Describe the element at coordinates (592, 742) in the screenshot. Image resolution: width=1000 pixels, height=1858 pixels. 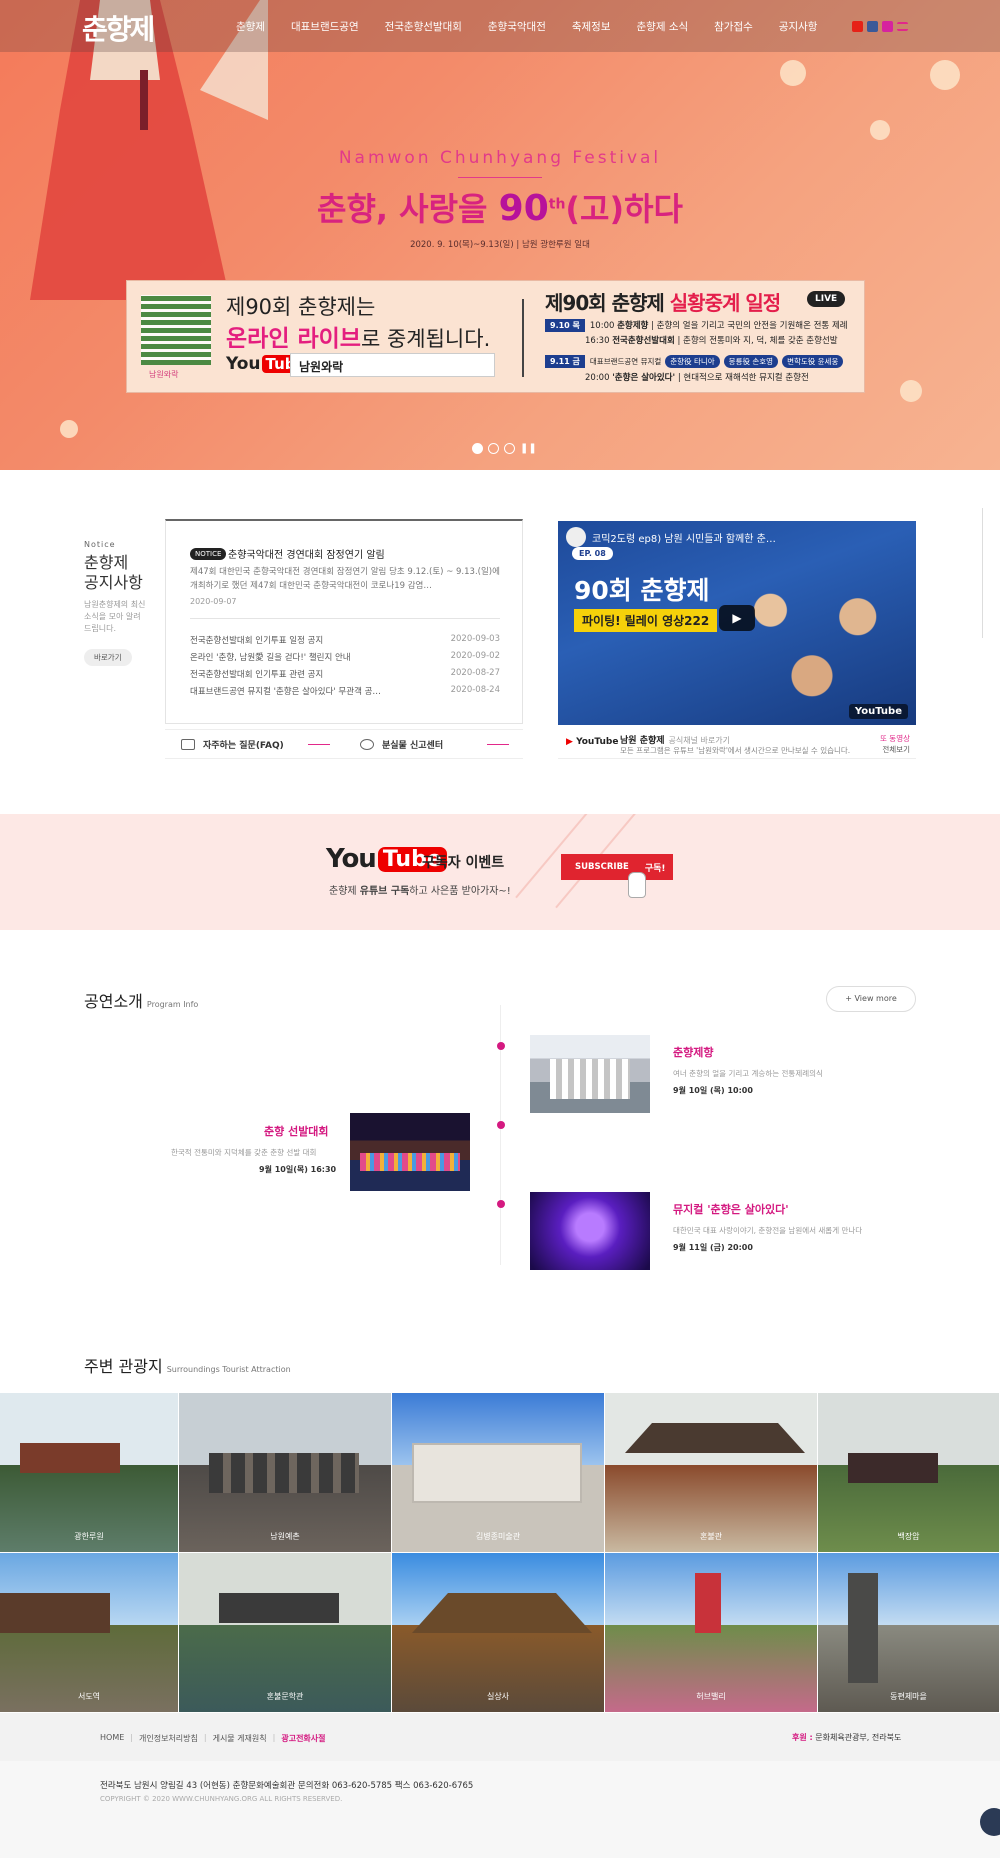
I see `youtube-small-logo: ▶ YouTube` at that location.